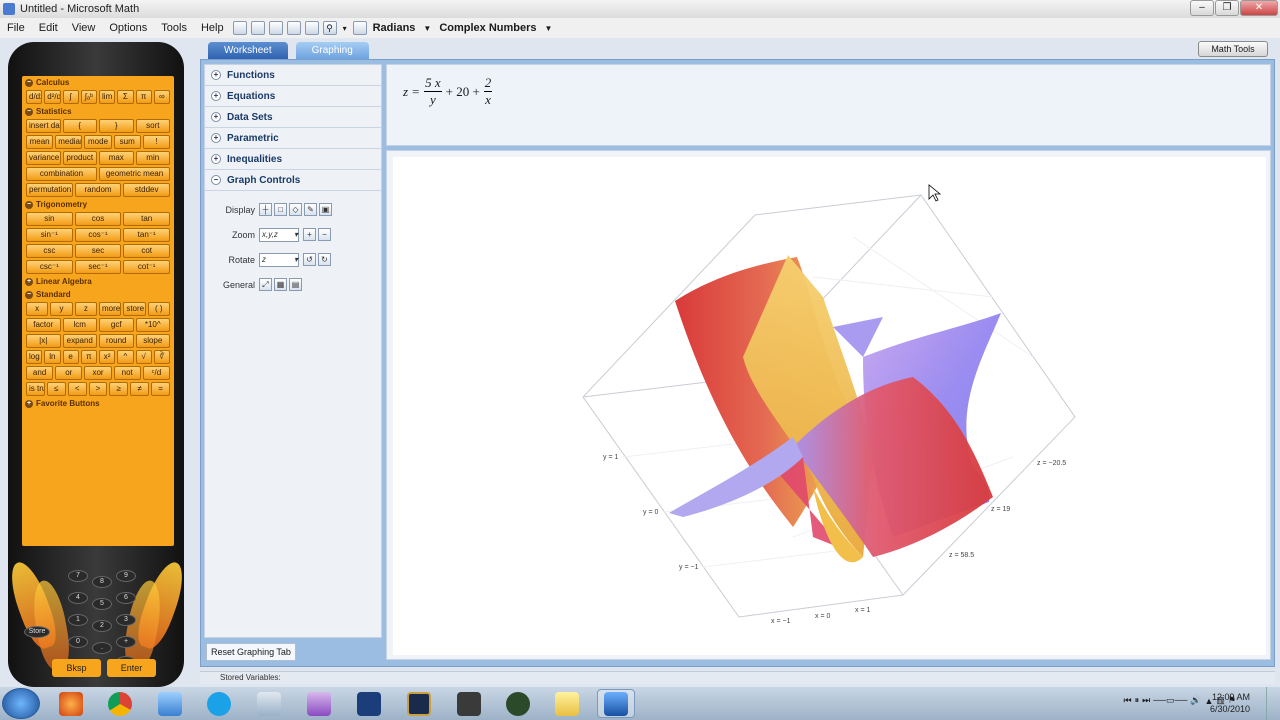 This screenshot has width=1280, height=720. What do you see at coordinates (1259, 8) in the screenshot?
I see `close-button: ✕` at bounding box center [1259, 8].